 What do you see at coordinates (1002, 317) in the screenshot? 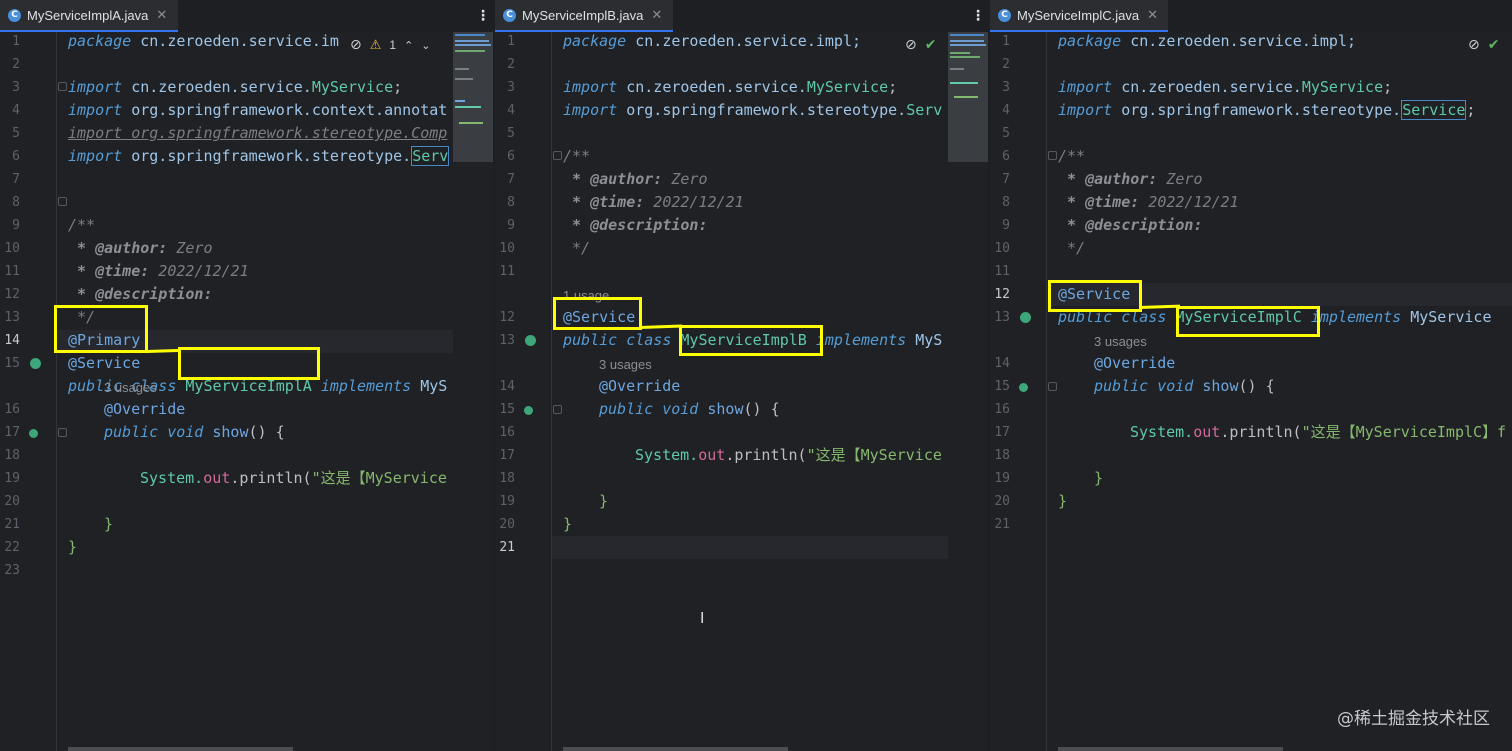
I see `line-number: 13` at bounding box center [1002, 317].